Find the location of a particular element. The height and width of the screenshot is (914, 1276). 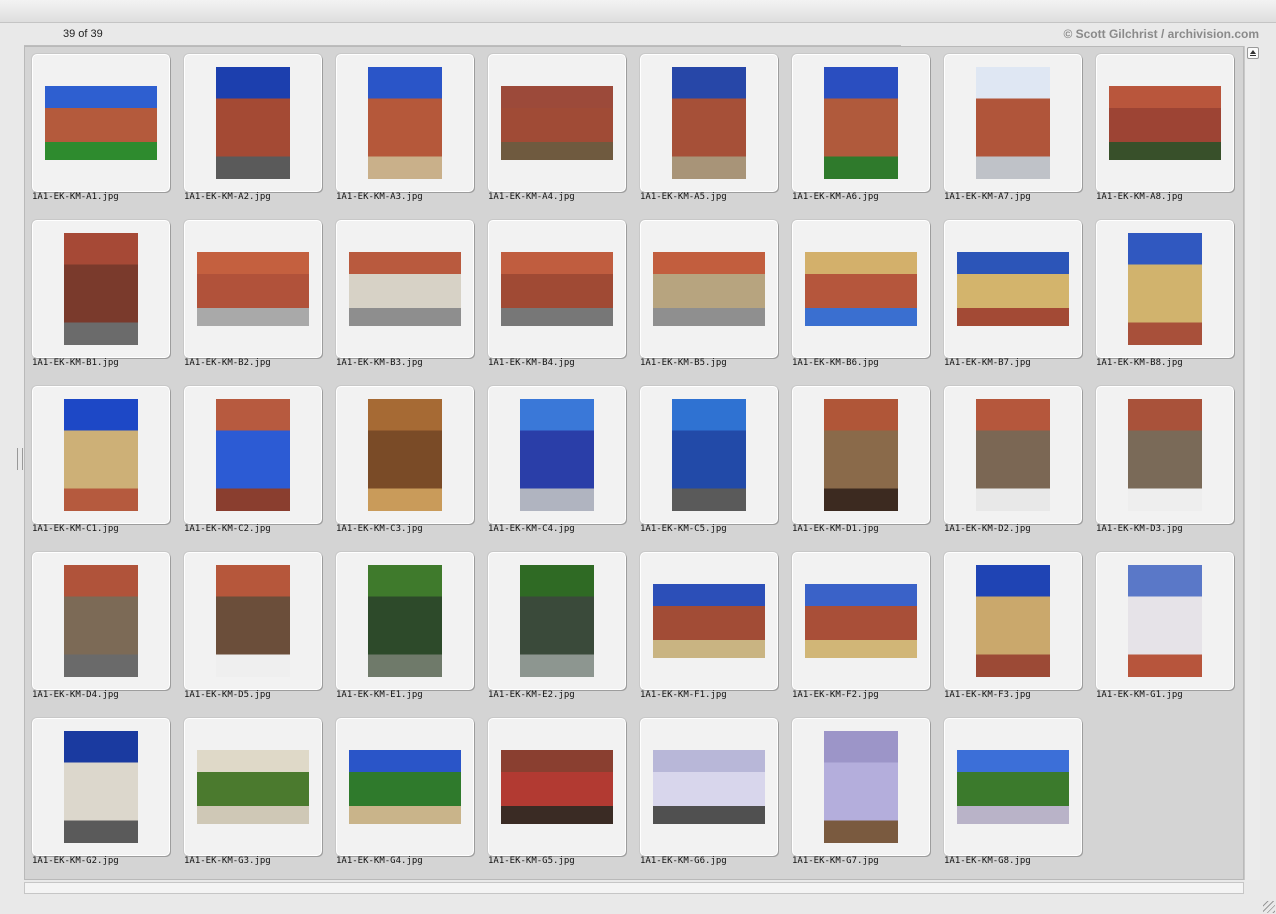

thumbnail-item: 1A1-EK-KM-F2.jpg is located at coordinates (860, 628).